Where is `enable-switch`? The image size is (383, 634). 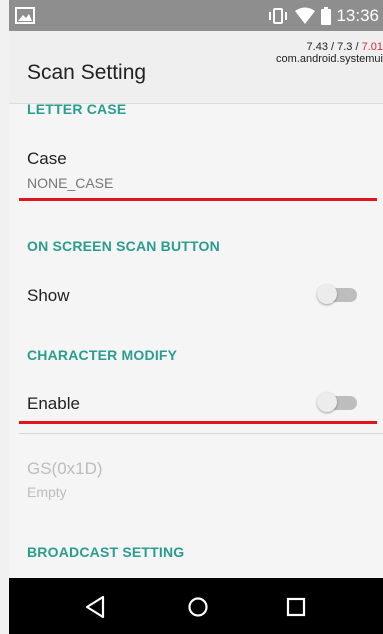
enable-switch is located at coordinates (337, 402).